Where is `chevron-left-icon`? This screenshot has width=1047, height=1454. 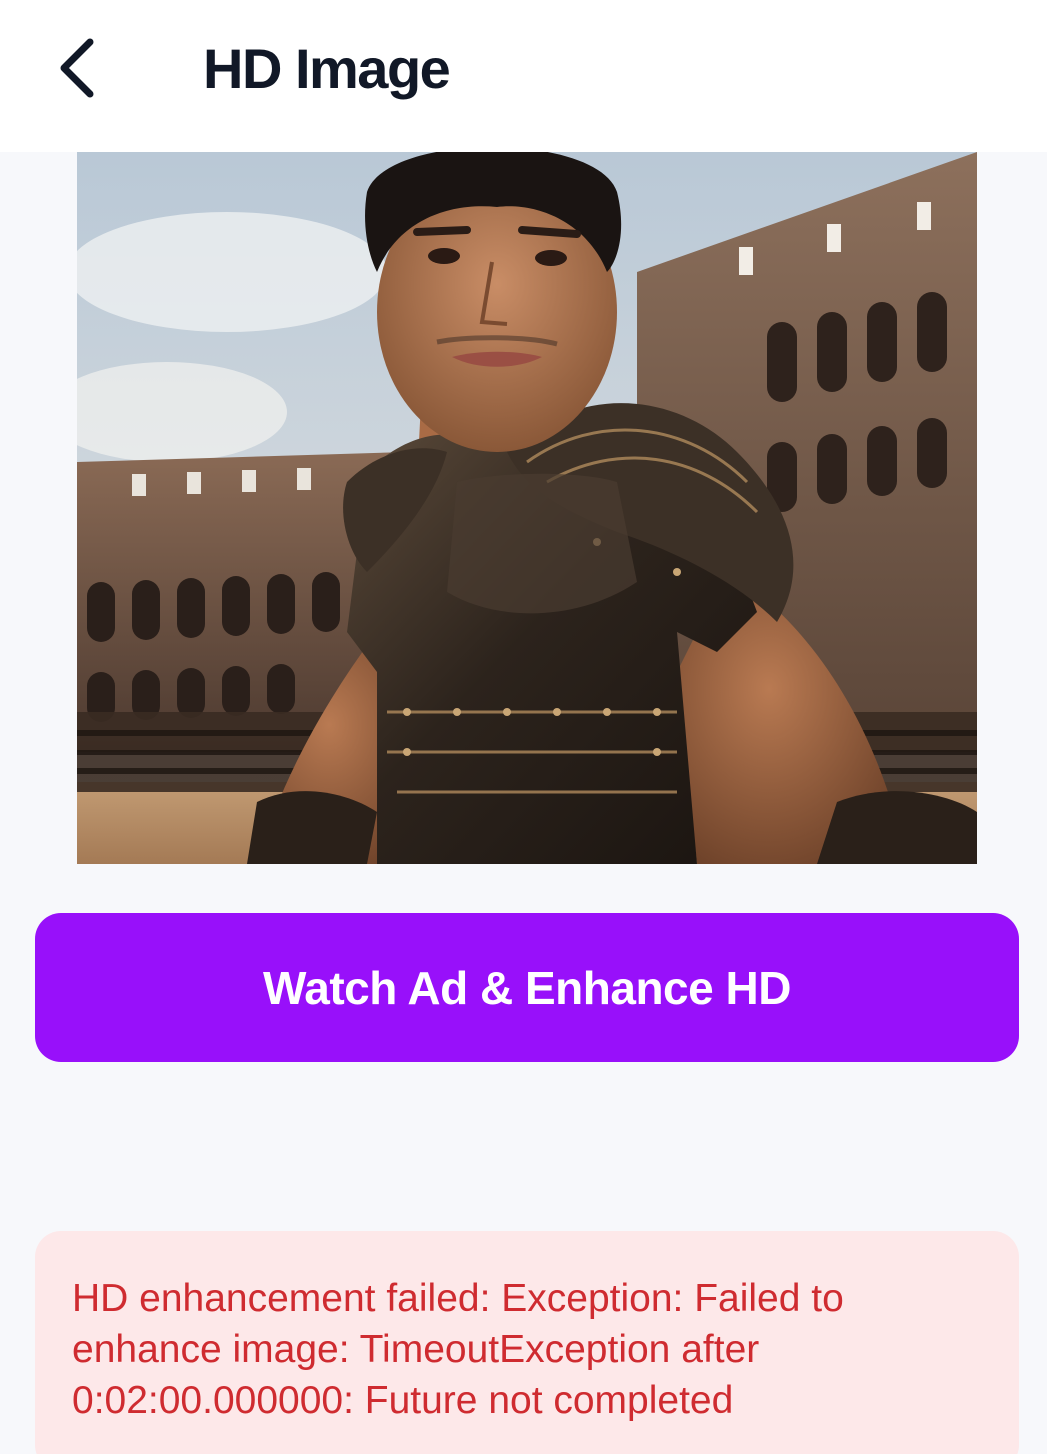 chevron-left-icon is located at coordinates (77, 68).